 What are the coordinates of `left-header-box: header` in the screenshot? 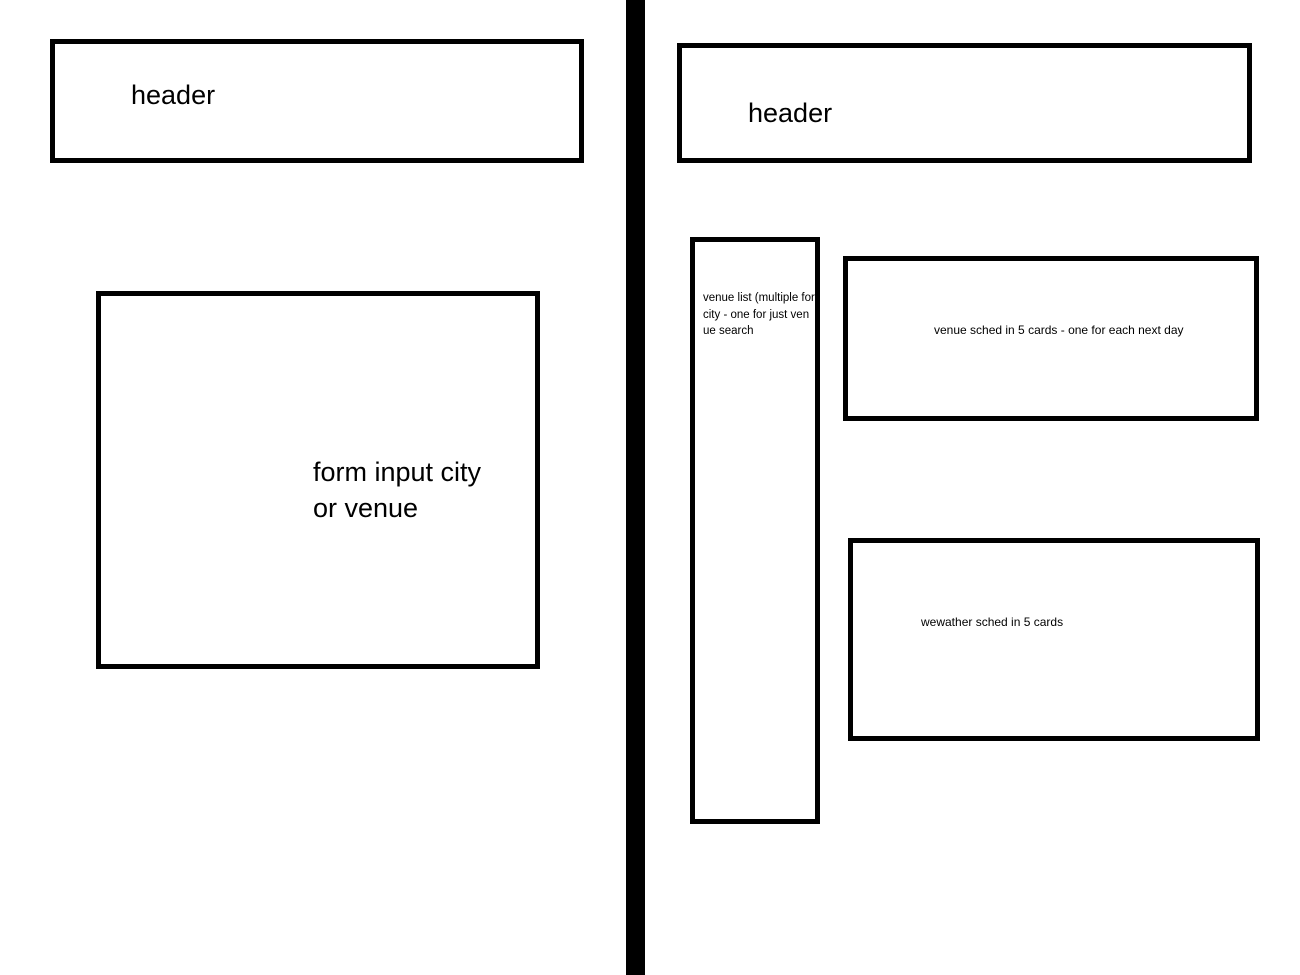 It's located at (317, 101).